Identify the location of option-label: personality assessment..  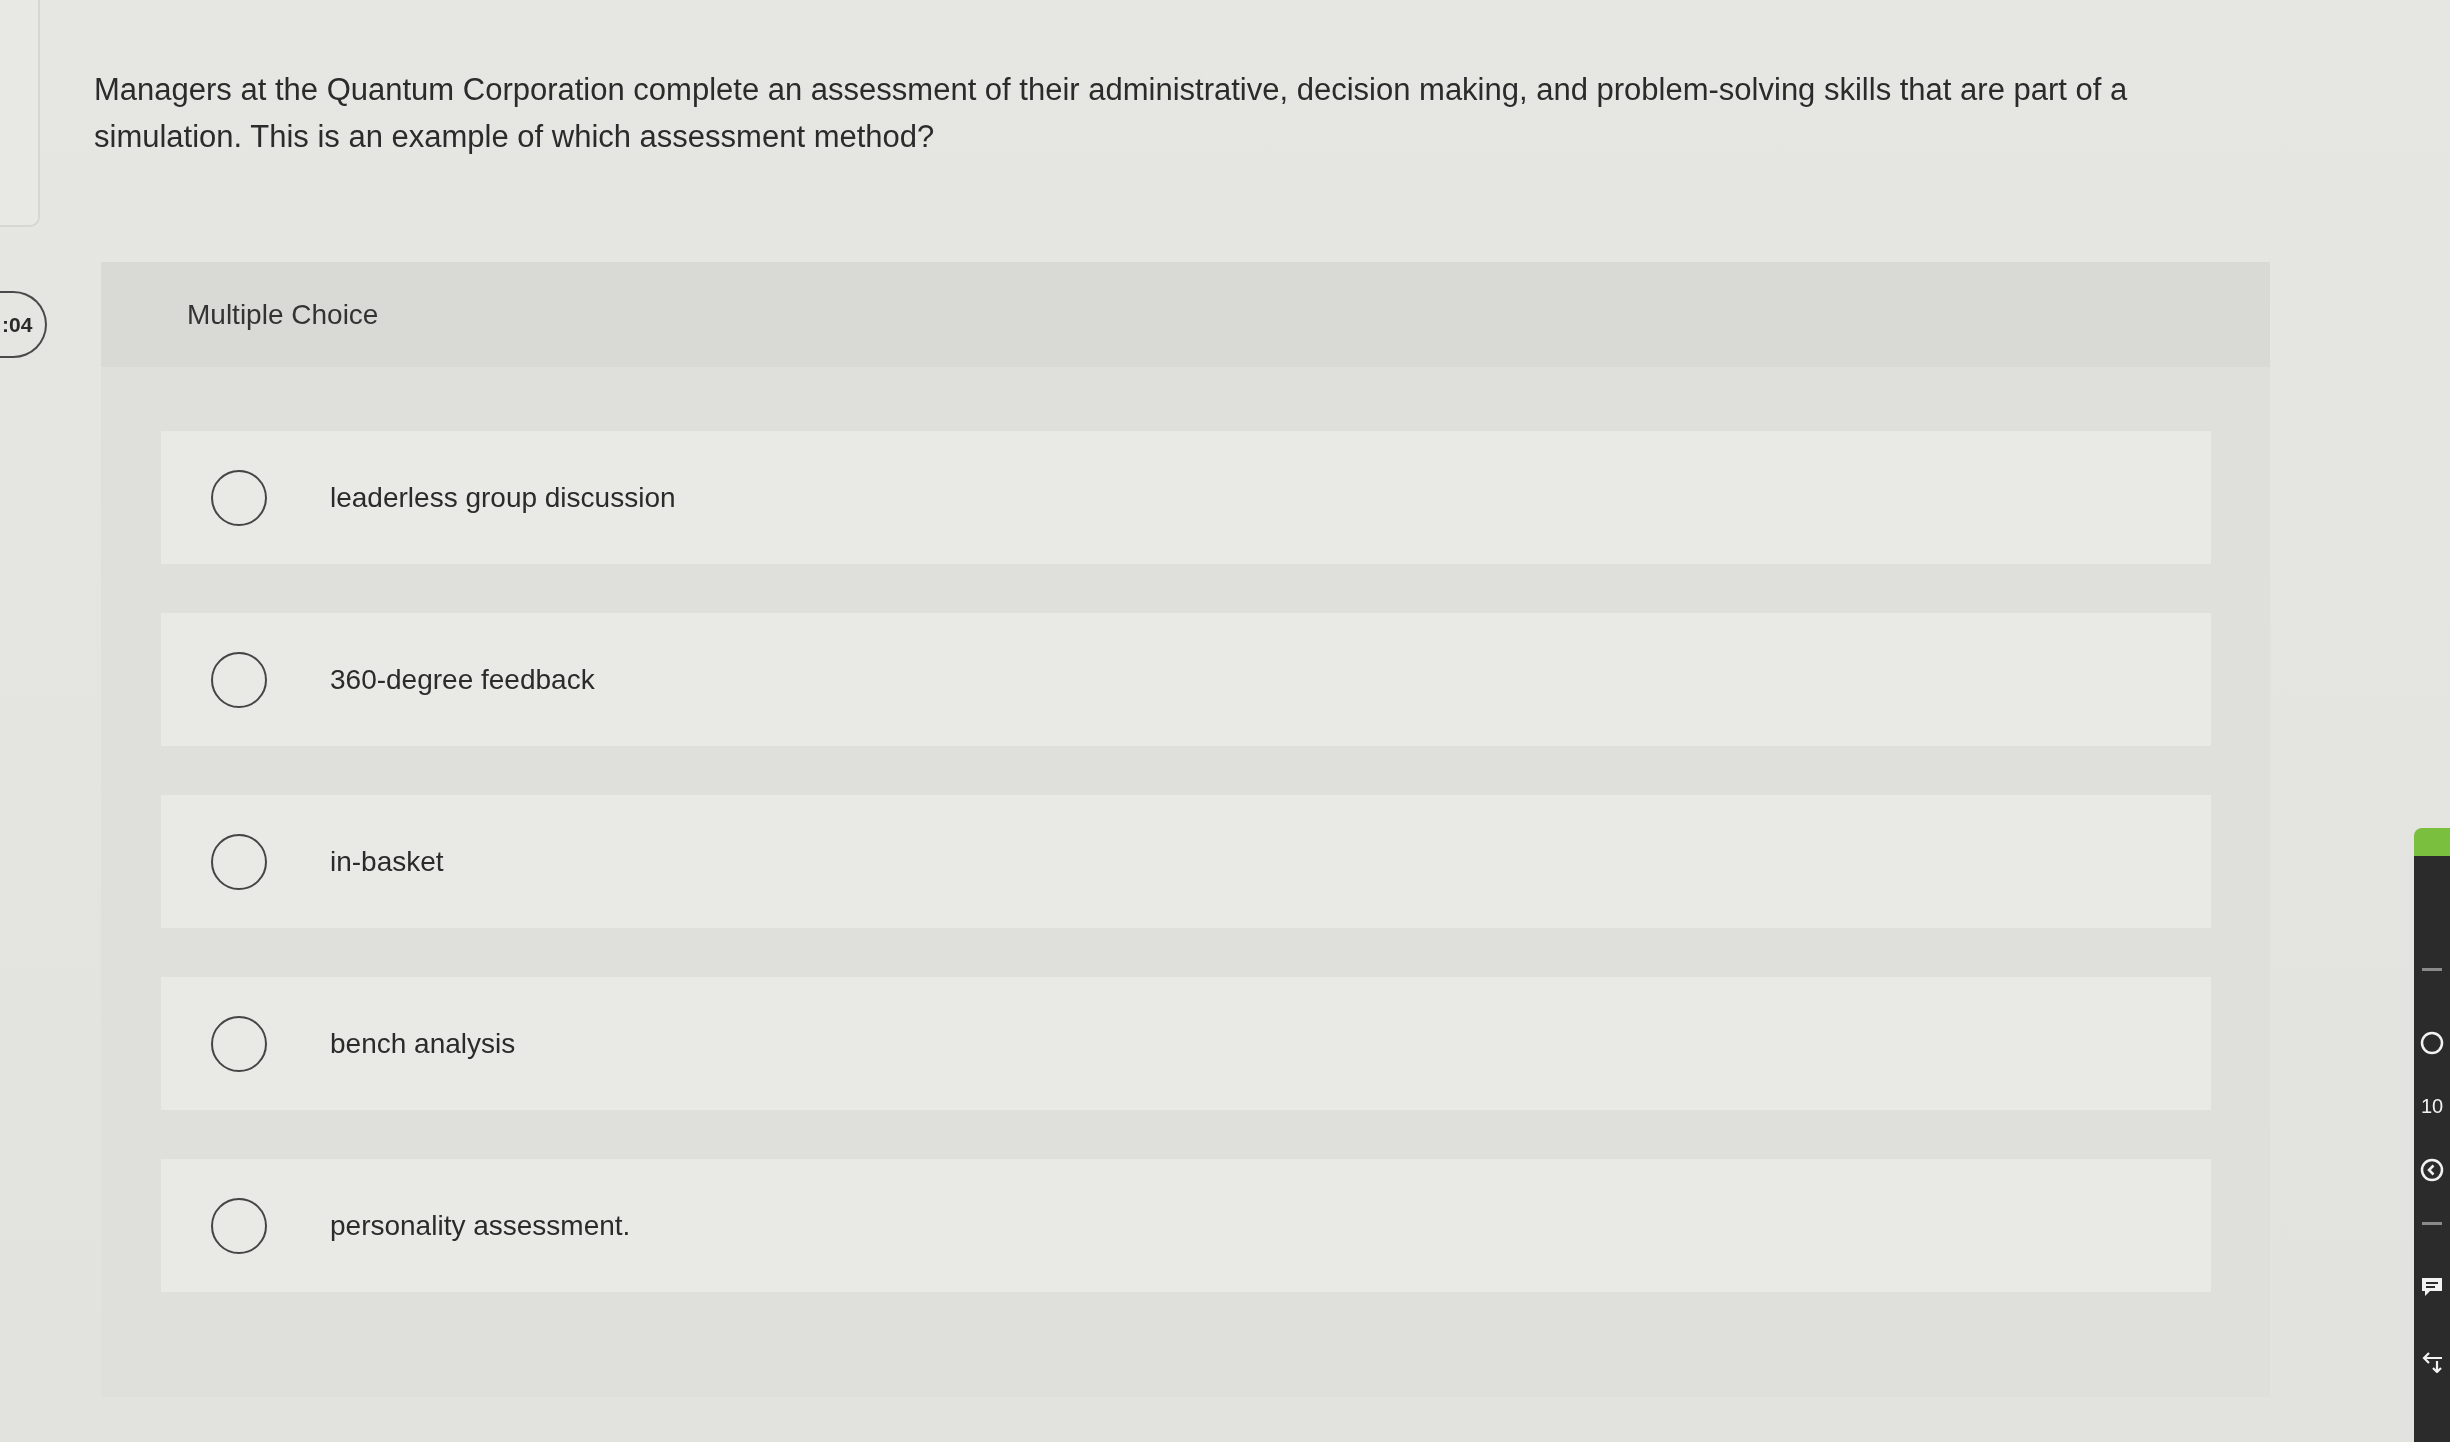
(480, 1225).